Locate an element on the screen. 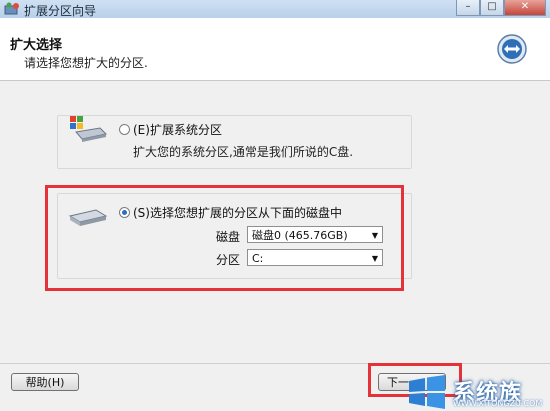 The width and height of the screenshot is (550, 411). window-controls: – □ ✕ is located at coordinates (501, 8).